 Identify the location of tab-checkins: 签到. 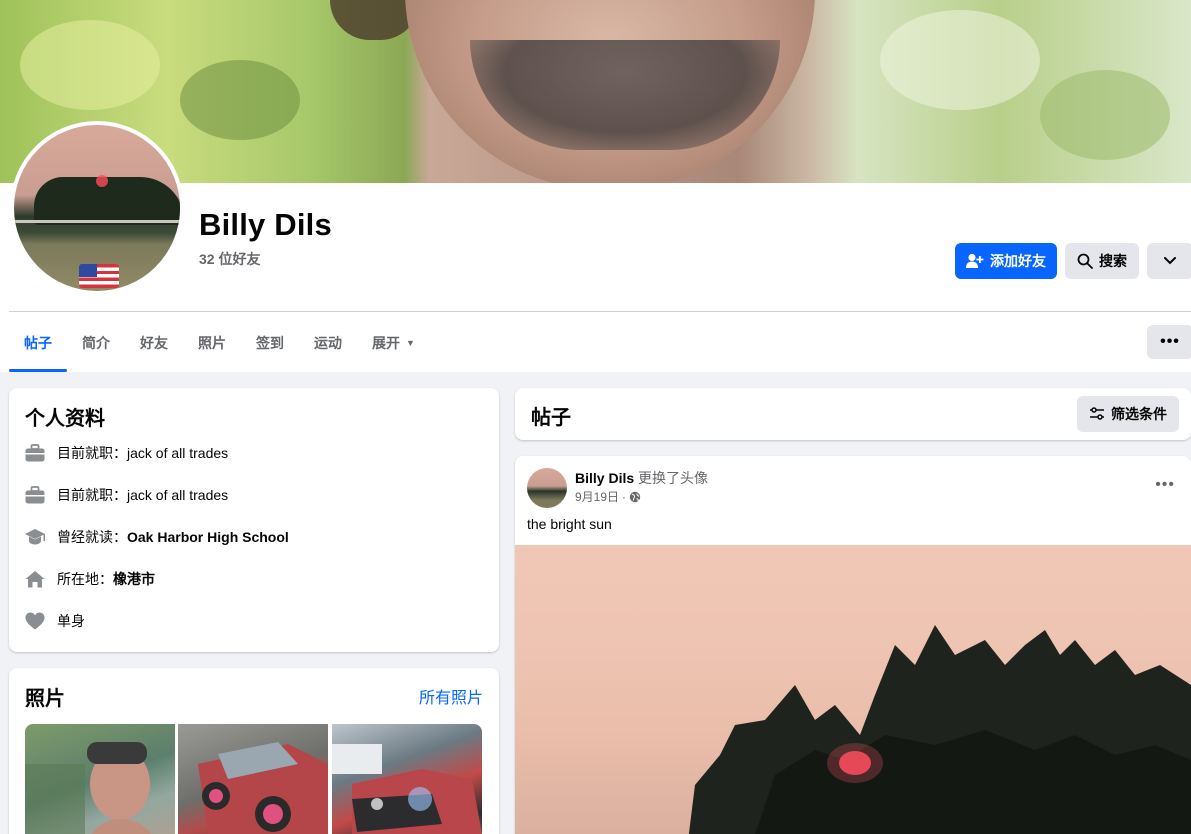
(270, 342).